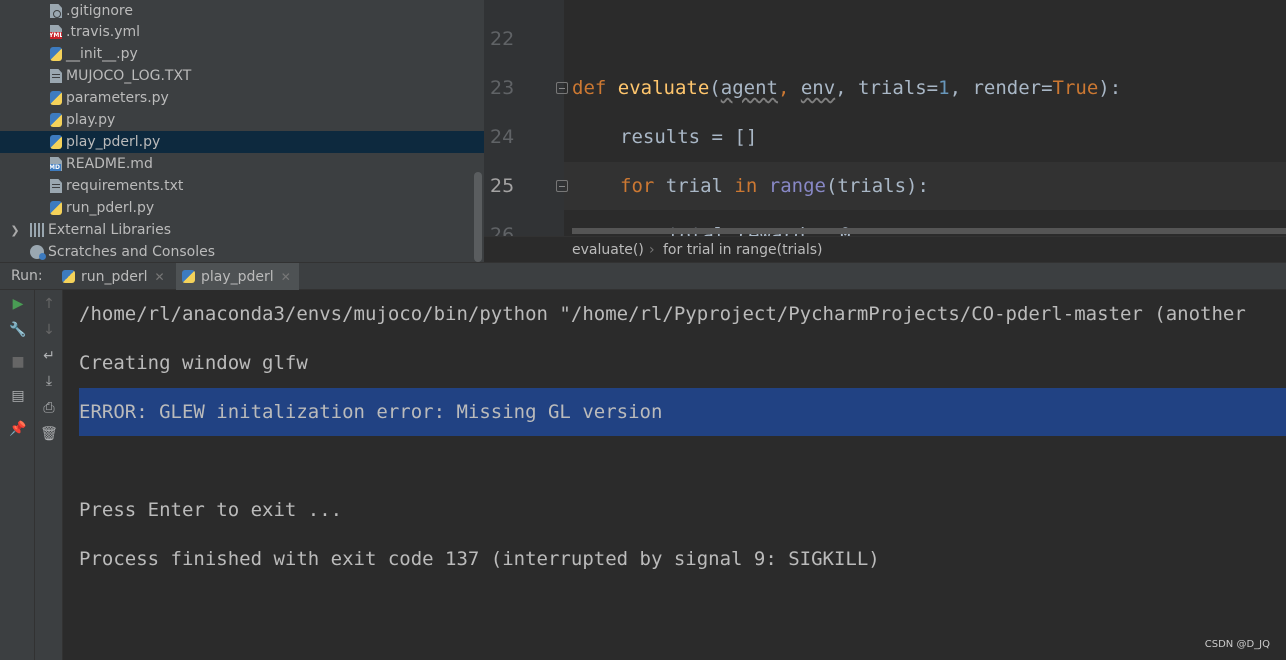  I want to click on trash-icon: 🗑, so click(49, 434).